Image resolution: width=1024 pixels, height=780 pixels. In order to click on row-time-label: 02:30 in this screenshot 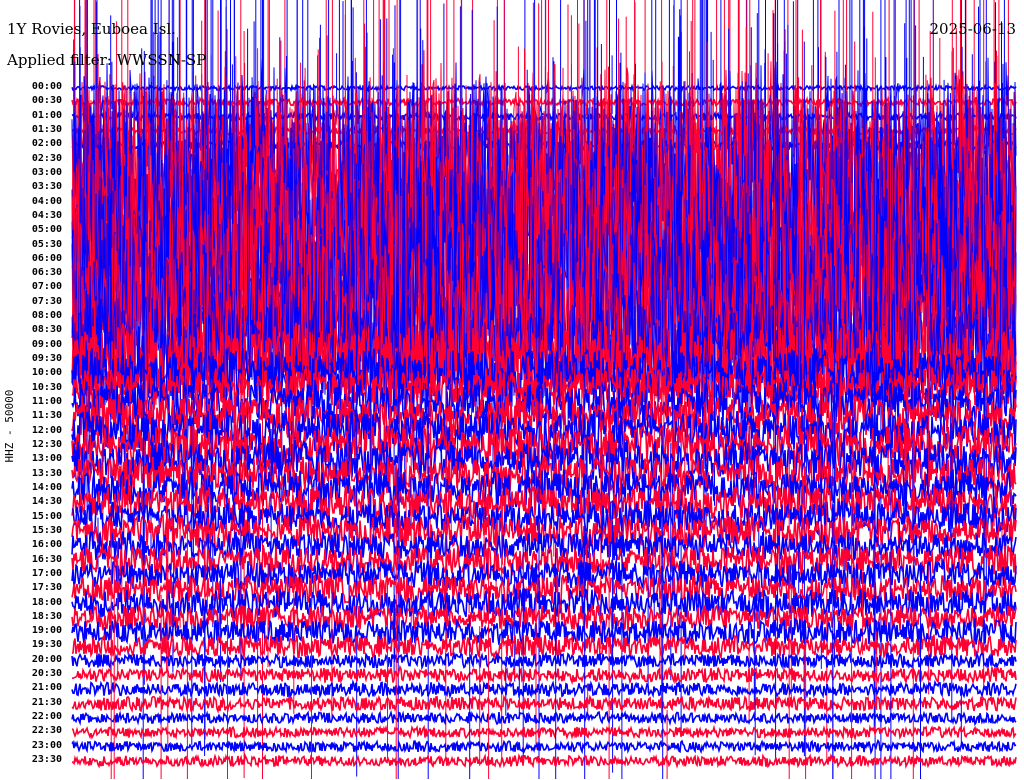, I will do `click(46, 158)`.